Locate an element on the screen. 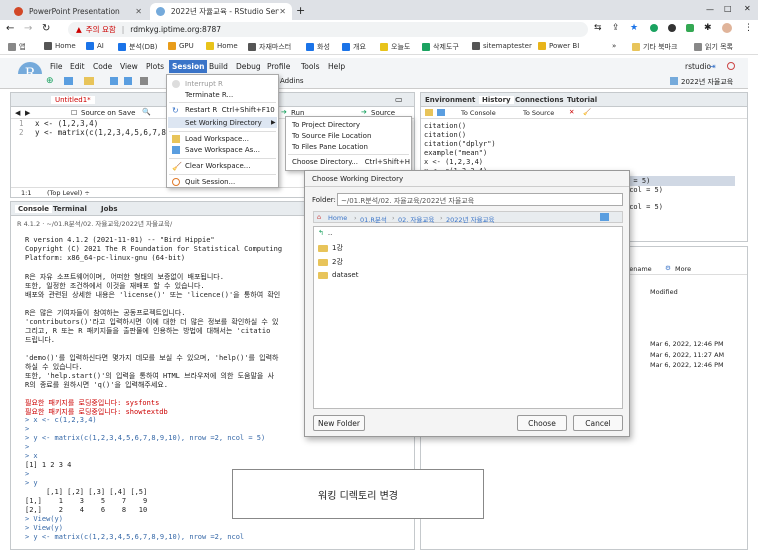 This screenshot has width=758, height=555. tab-untitled: Untitled1* is located at coordinates (73, 100).